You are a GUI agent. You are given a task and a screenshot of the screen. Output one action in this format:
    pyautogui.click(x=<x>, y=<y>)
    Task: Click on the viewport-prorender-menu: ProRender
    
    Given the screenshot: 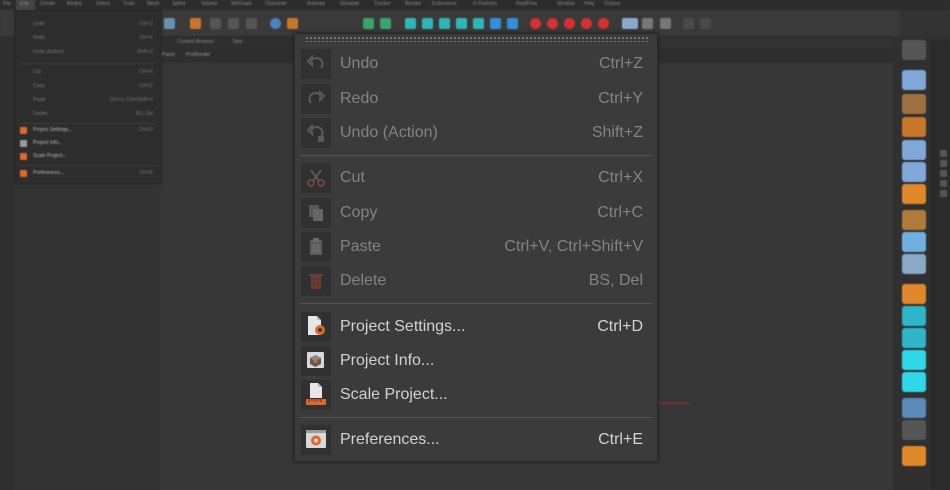 What is the action you would take?
    pyautogui.click(x=198, y=55)
    